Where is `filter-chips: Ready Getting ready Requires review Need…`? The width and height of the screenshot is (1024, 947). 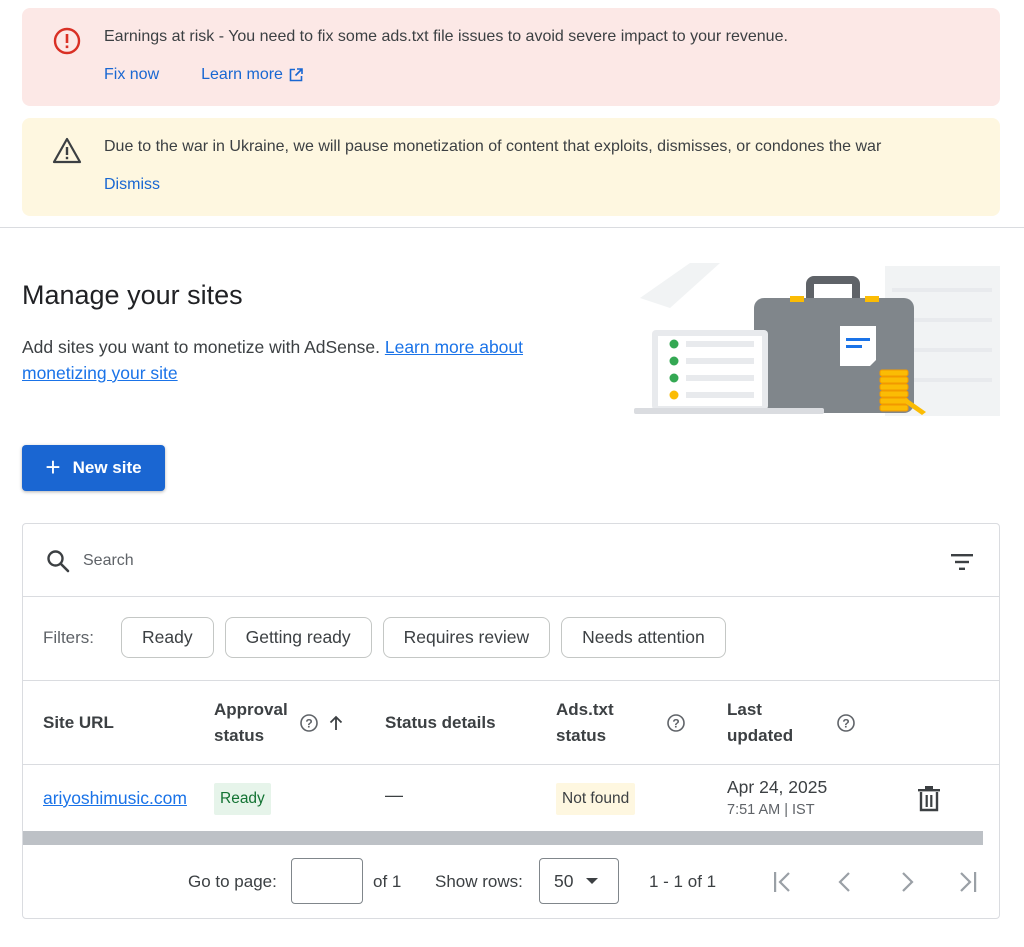
filter-chips: Ready Getting ready Requires review Need… is located at coordinates (423, 637).